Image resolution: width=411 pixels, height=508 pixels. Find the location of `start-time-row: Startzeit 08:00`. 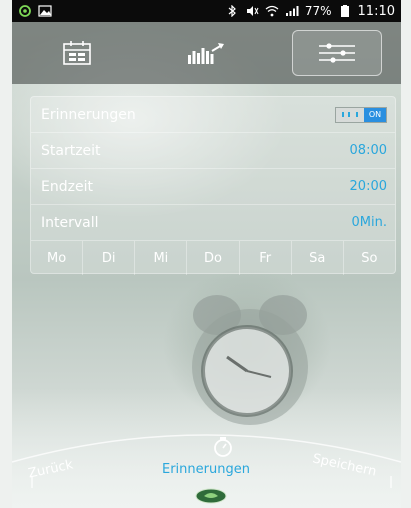

start-time-row: Startzeit 08:00 is located at coordinates (213, 151).